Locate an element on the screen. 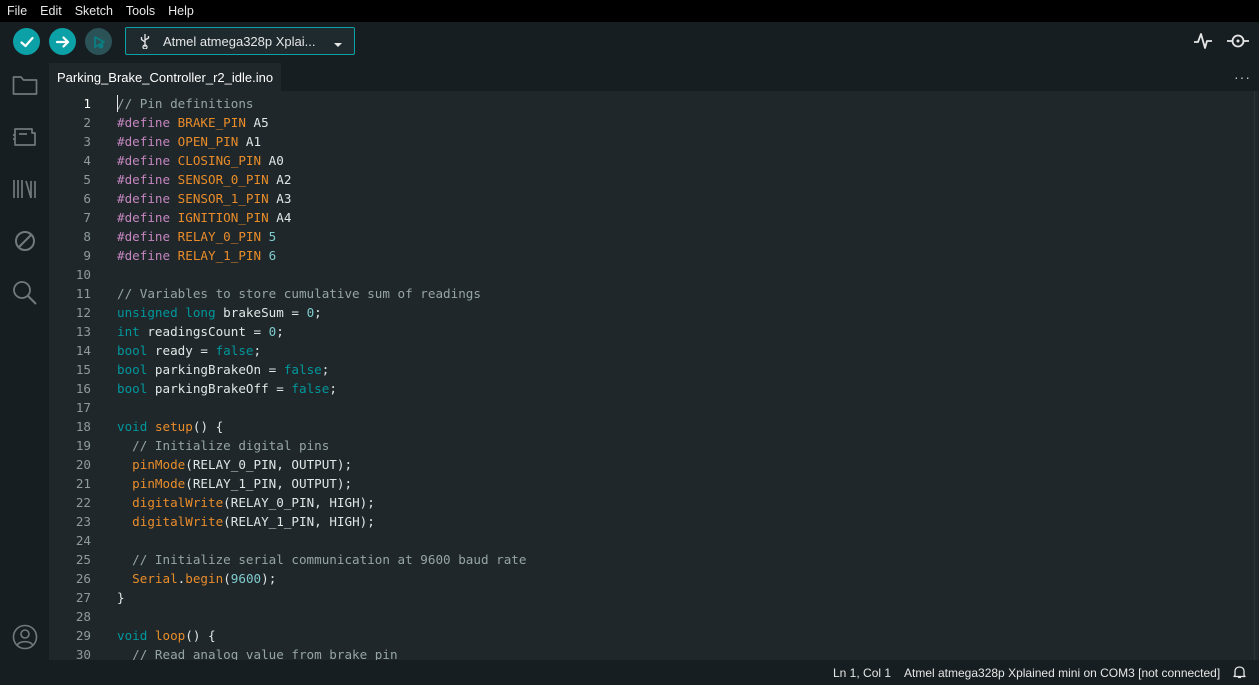 Image resolution: width=1259 pixels, height=685 pixels. code-line: 10 is located at coordinates (651, 274).